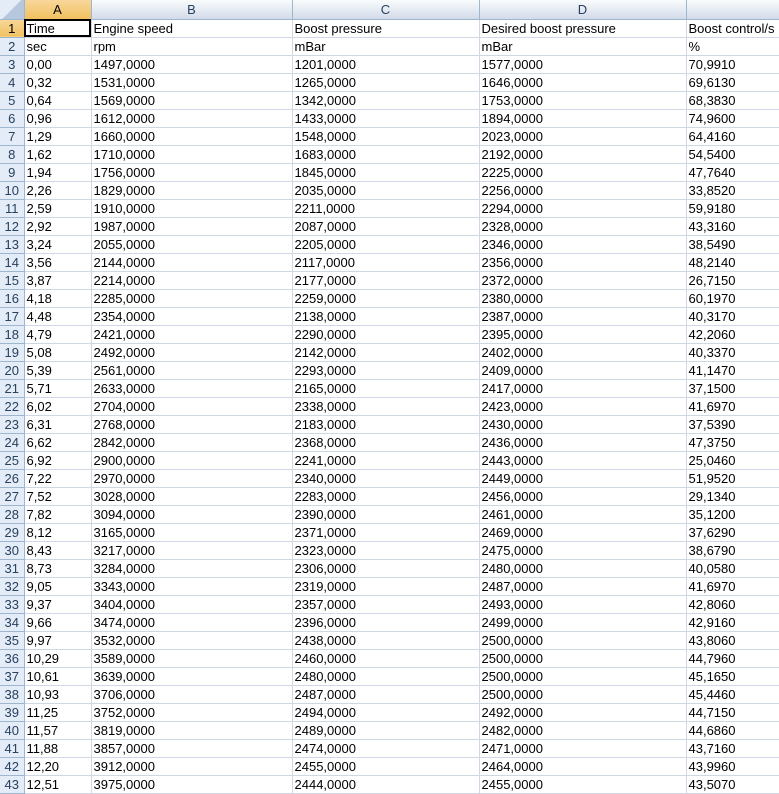 The image size is (779, 794). Describe the element at coordinates (386, 406) in the screenshot. I see `cell: 2338,0000` at that location.